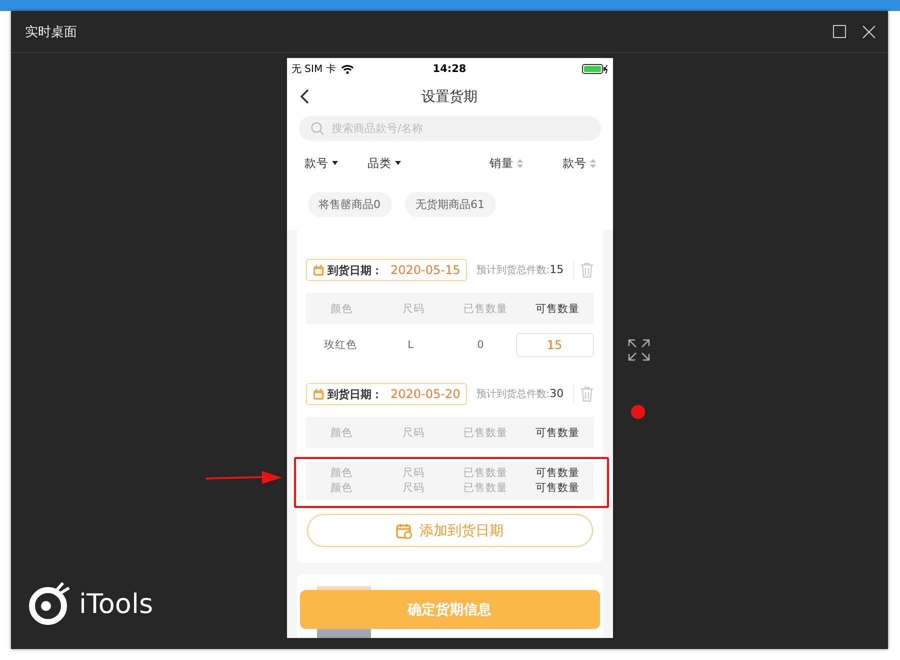 This screenshot has width=900, height=660. Describe the element at coordinates (480, 345) in the screenshot. I see `table-cell-text: 0` at that location.